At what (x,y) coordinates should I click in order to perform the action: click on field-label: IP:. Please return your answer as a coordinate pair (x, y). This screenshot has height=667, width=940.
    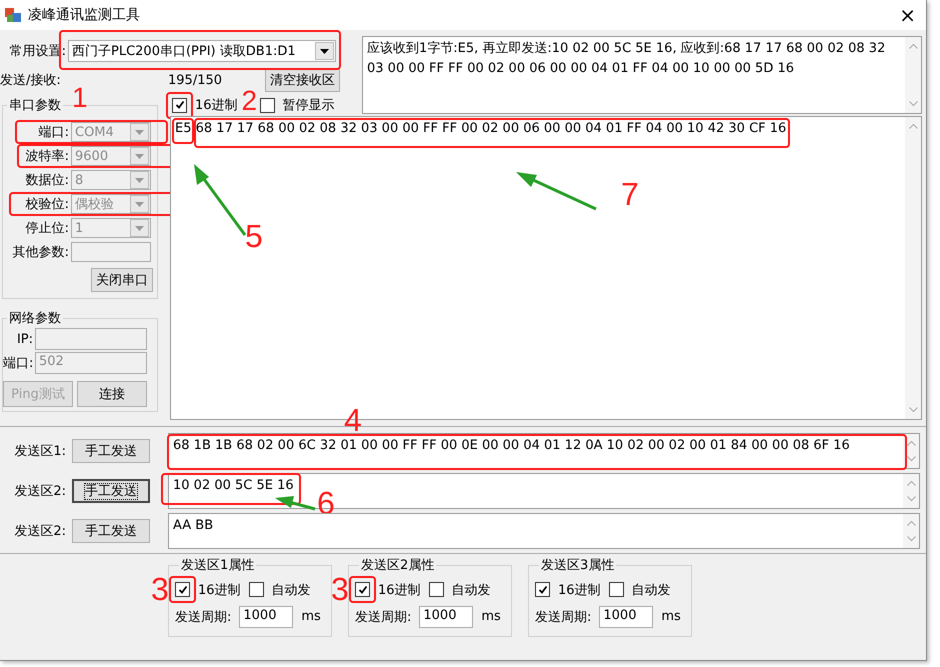
    Looking at the image, I should click on (25, 339).